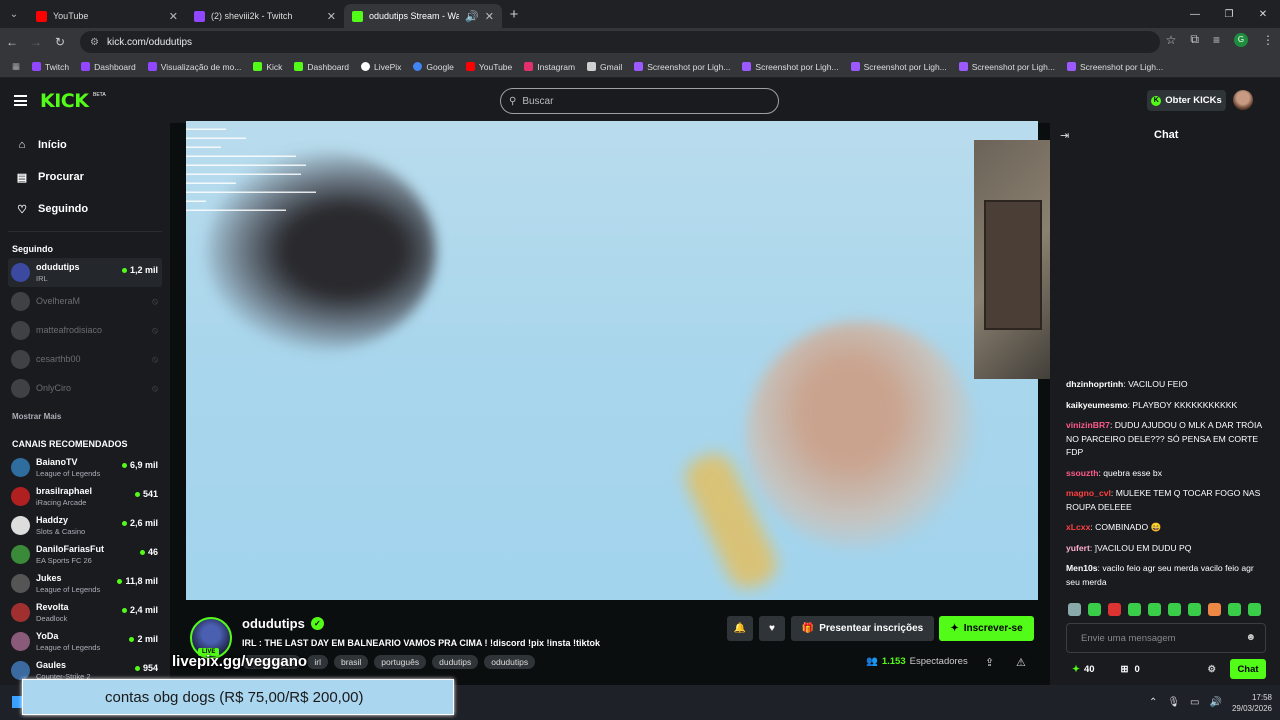  What do you see at coordinates (1173, 702) in the screenshot?
I see `mic-icon: 🎙` at bounding box center [1173, 702].